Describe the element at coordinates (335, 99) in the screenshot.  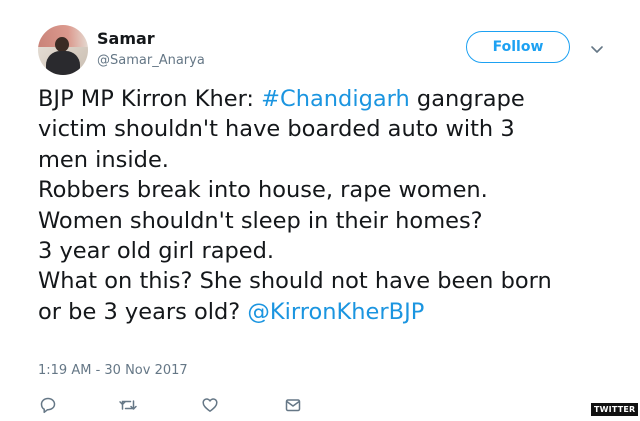
I see `hashtag-link: #Chandigarh` at that location.